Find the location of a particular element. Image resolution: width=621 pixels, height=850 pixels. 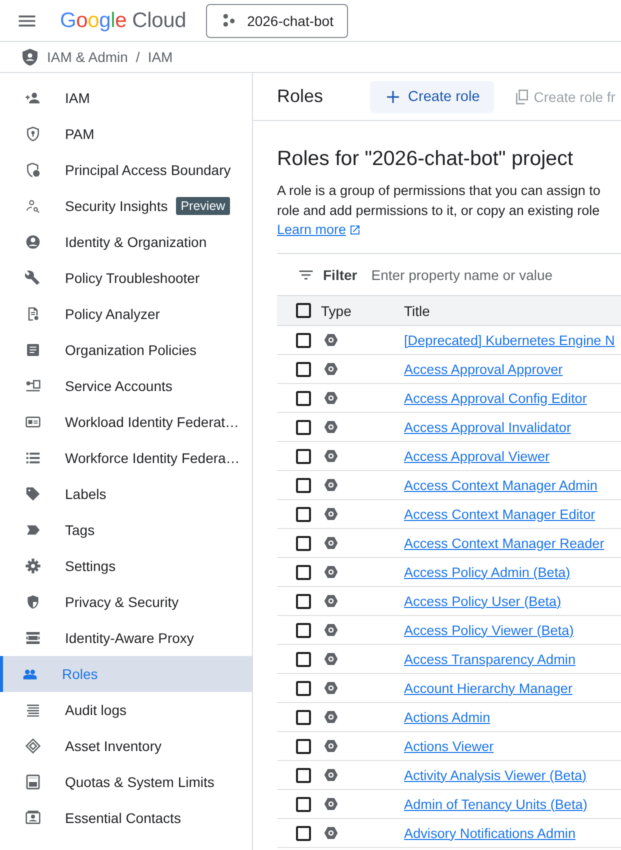

sidebar-item: Essential Contacts is located at coordinates (126, 818).